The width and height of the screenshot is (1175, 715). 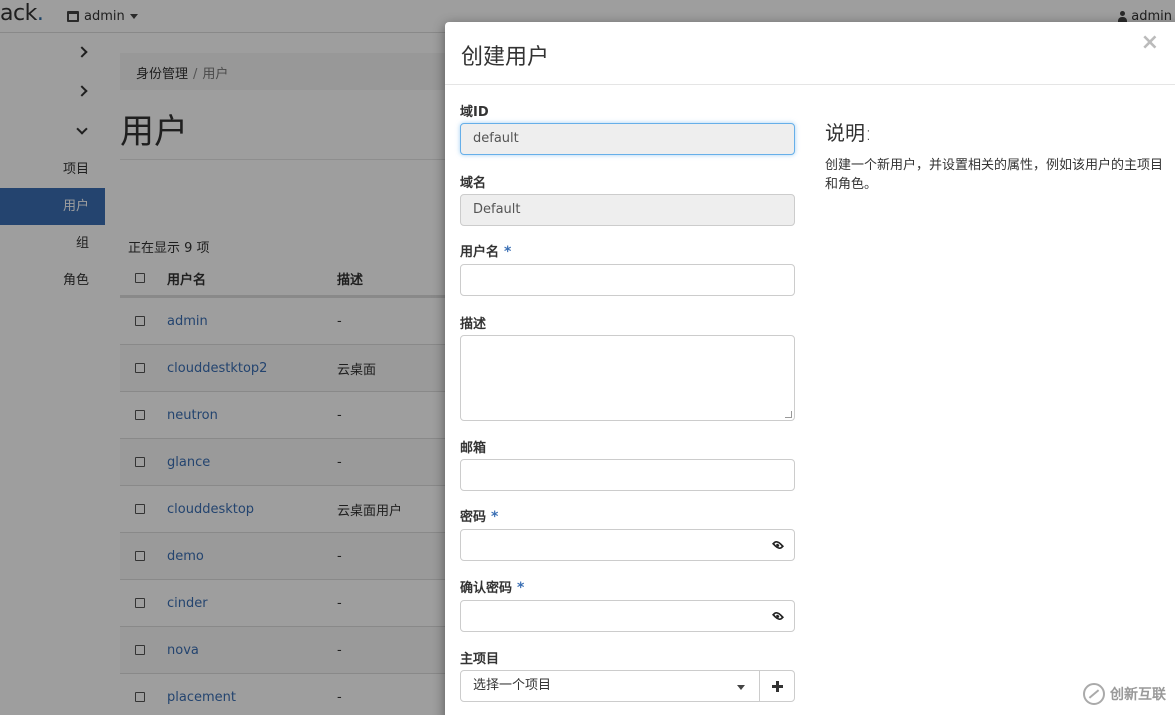 What do you see at coordinates (1094, 693) in the screenshot?
I see `watermark-logo-icon` at bounding box center [1094, 693].